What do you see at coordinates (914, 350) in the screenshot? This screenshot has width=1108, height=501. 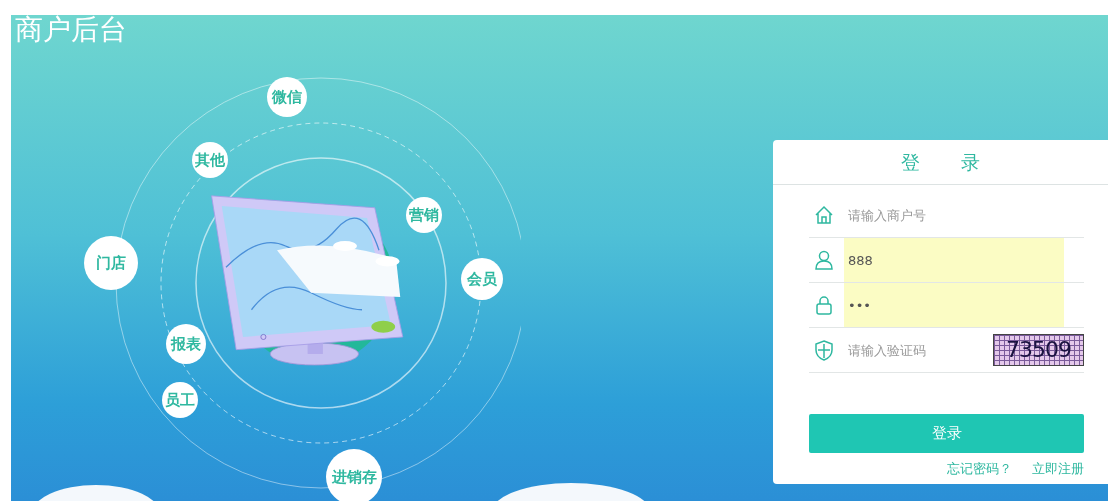 I see `captcha-field: 请输入验证码` at bounding box center [914, 350].